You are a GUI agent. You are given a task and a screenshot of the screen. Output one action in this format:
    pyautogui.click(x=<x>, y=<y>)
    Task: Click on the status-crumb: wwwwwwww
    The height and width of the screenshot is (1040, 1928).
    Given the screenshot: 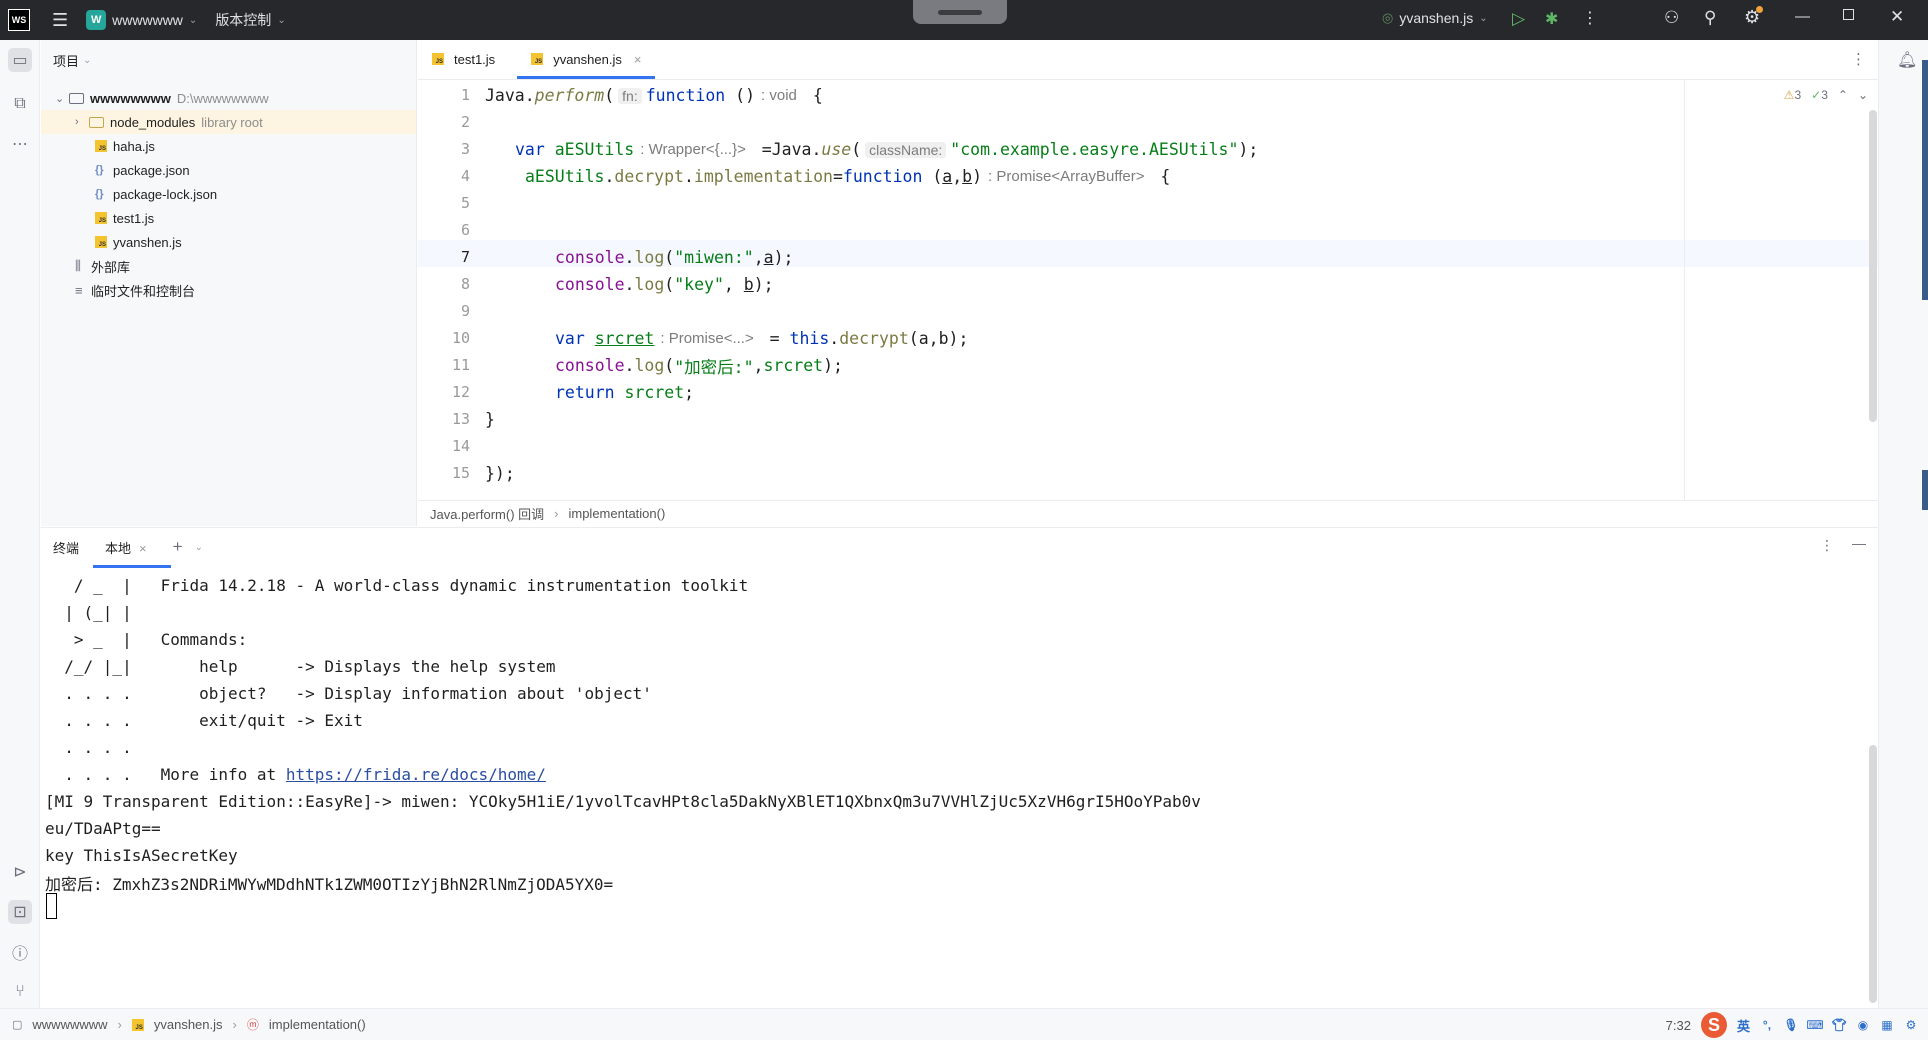 What is the action you would take?
    pyautogui.click(x=69, y=1024)
    